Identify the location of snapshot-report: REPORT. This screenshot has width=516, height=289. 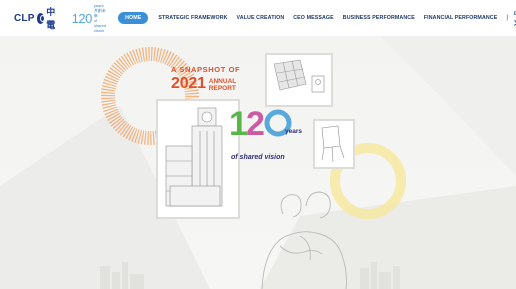
(222, 88).